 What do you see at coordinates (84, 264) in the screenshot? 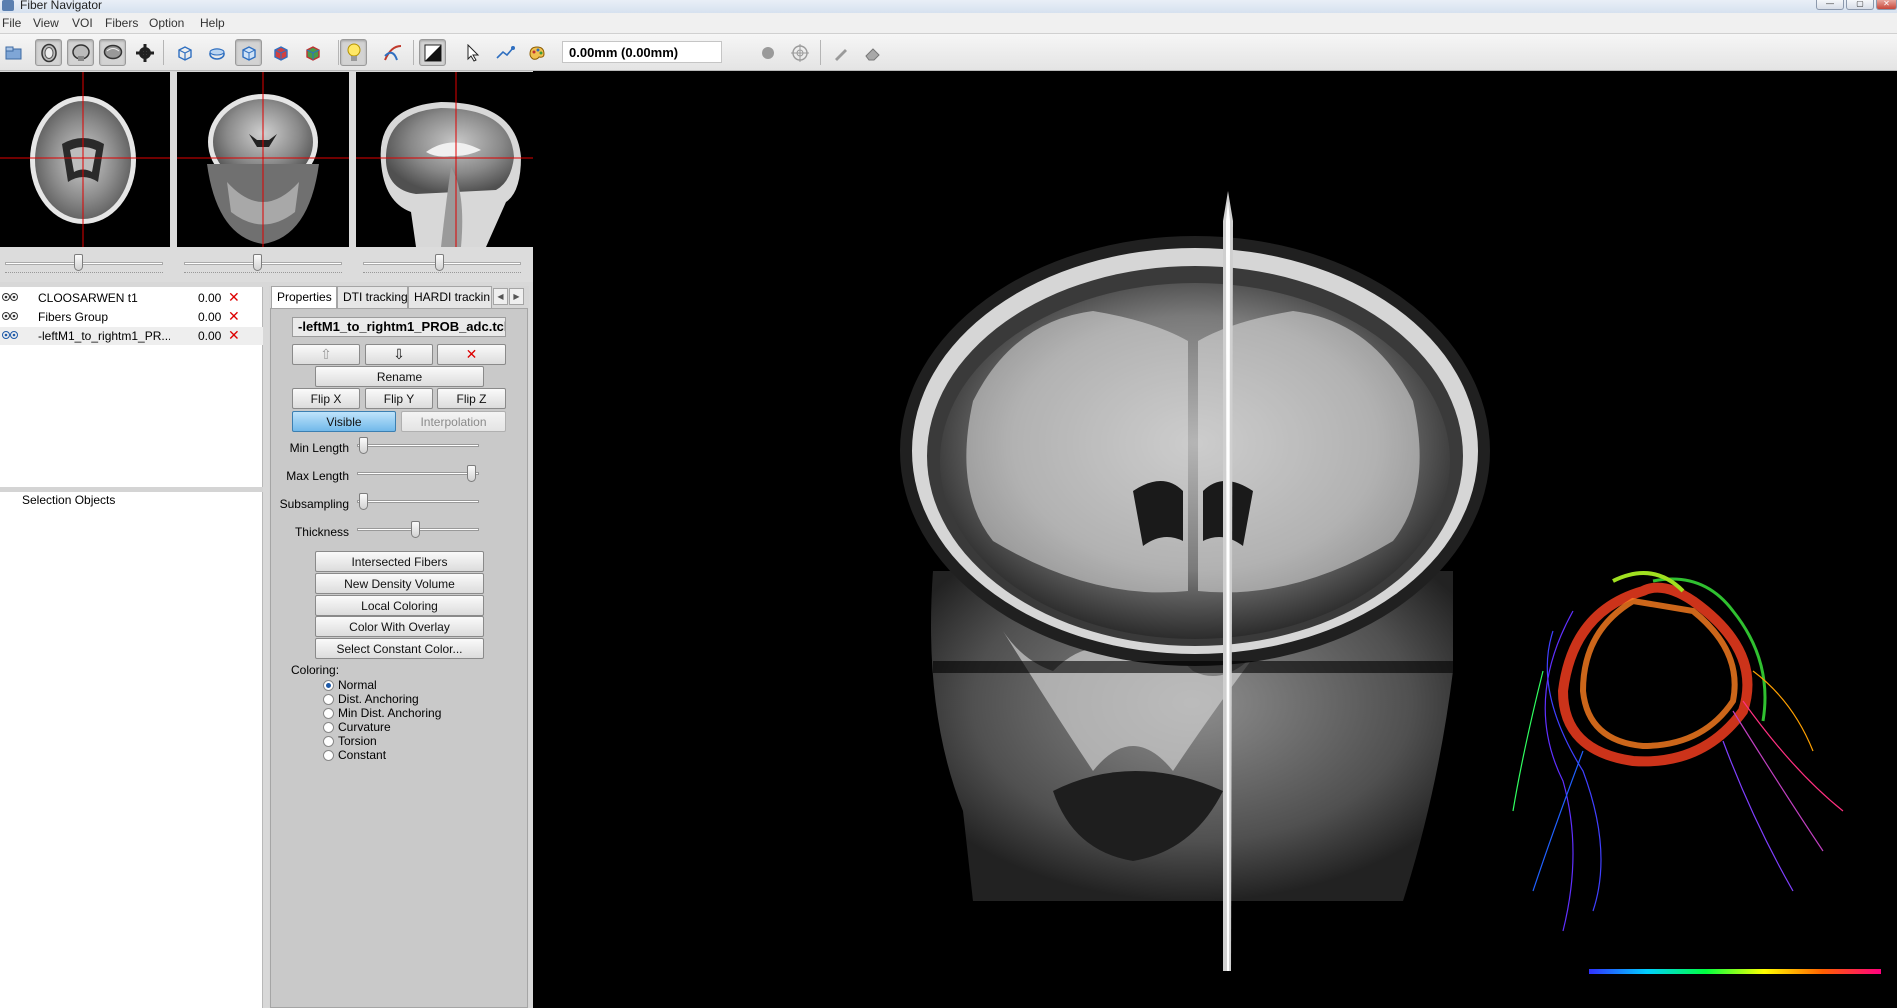
I see `axial-slice-slider` at bounding box center [84, 264].